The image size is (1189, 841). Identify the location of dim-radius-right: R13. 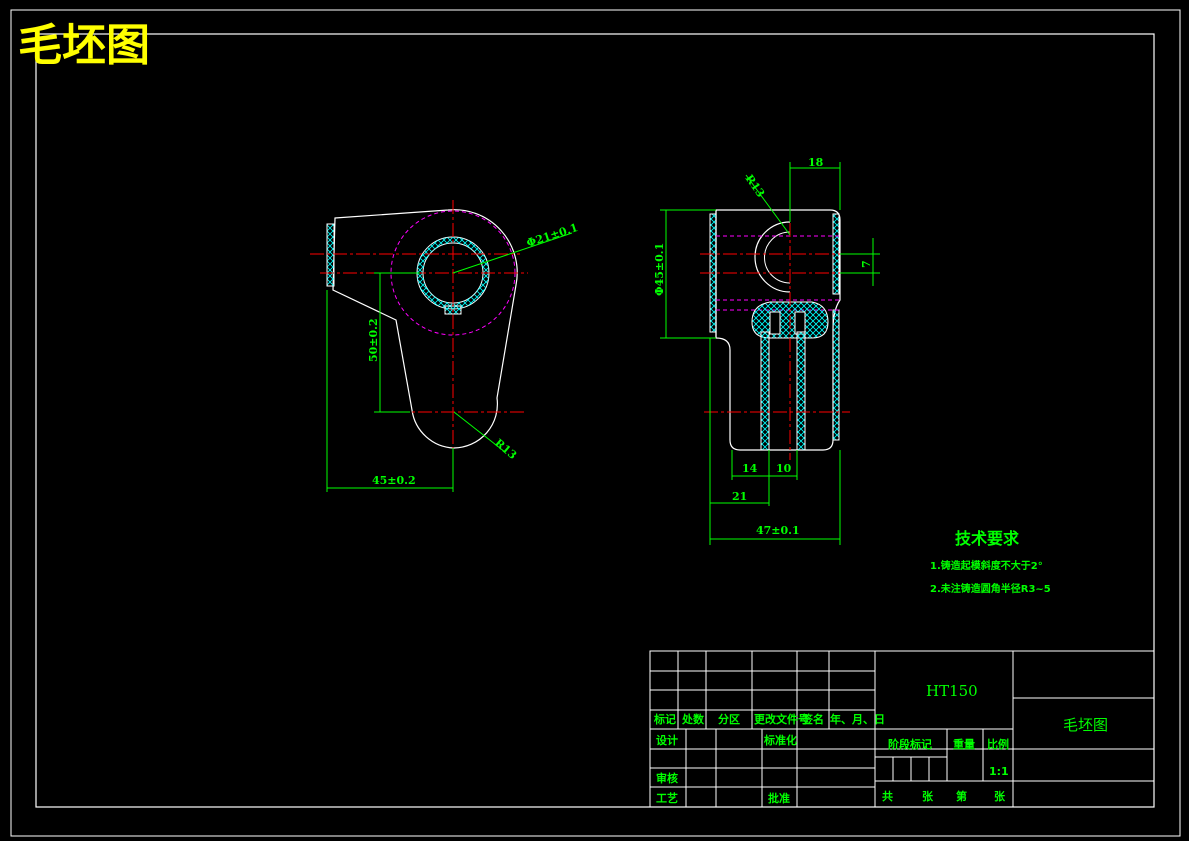
(755, 185).